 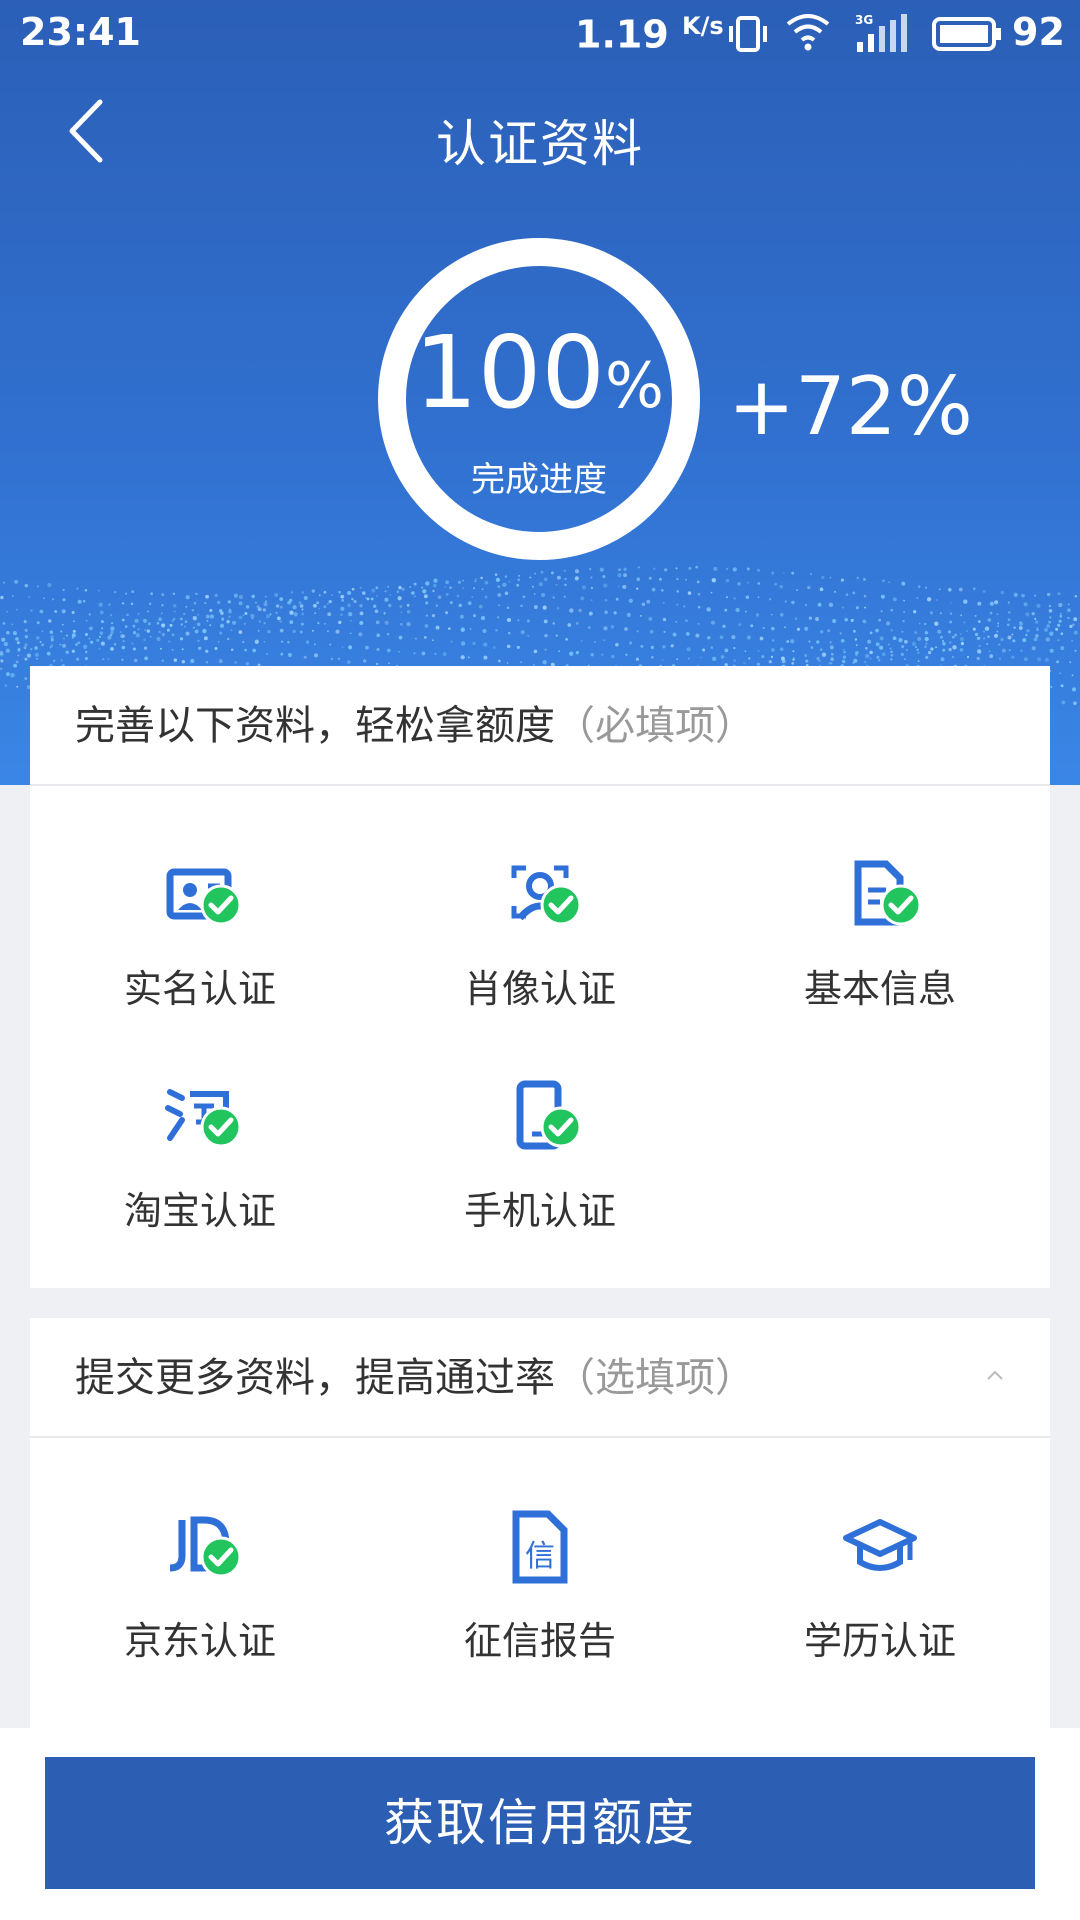 What do you see at coordinates (539, 480) in the screenshot?
I see `progress-label: 完成进度` at bounding box center [539, 480].